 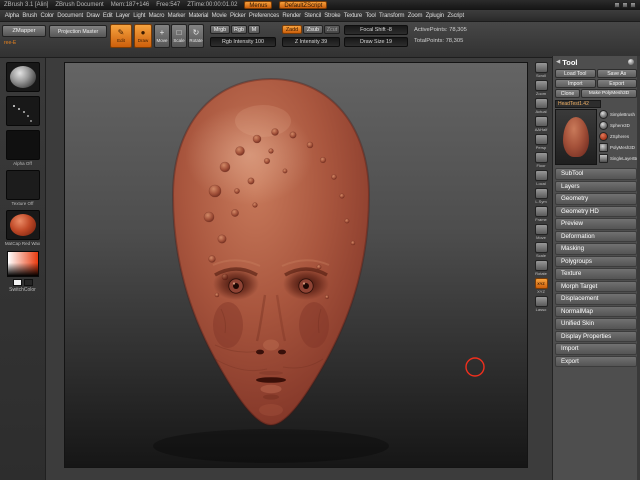 I want to click on subpalette-bar: Deformation, so click(x=596, y=236).